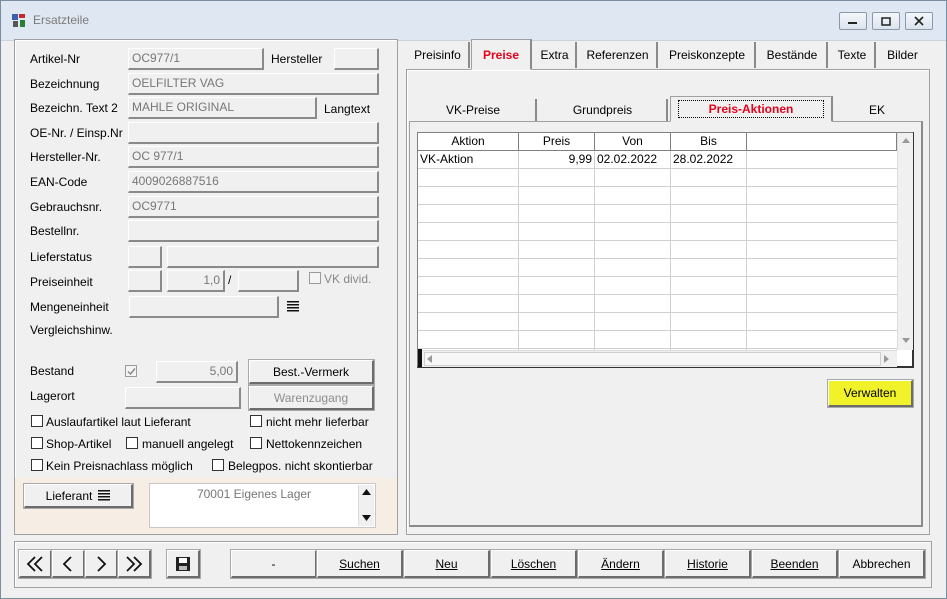 Image resolution: width=947 pixels, height=599 pixels. Describe the element at coordinates (870, 393) in the screenshot. I see `verwalten-button: Verwalten` at that location.